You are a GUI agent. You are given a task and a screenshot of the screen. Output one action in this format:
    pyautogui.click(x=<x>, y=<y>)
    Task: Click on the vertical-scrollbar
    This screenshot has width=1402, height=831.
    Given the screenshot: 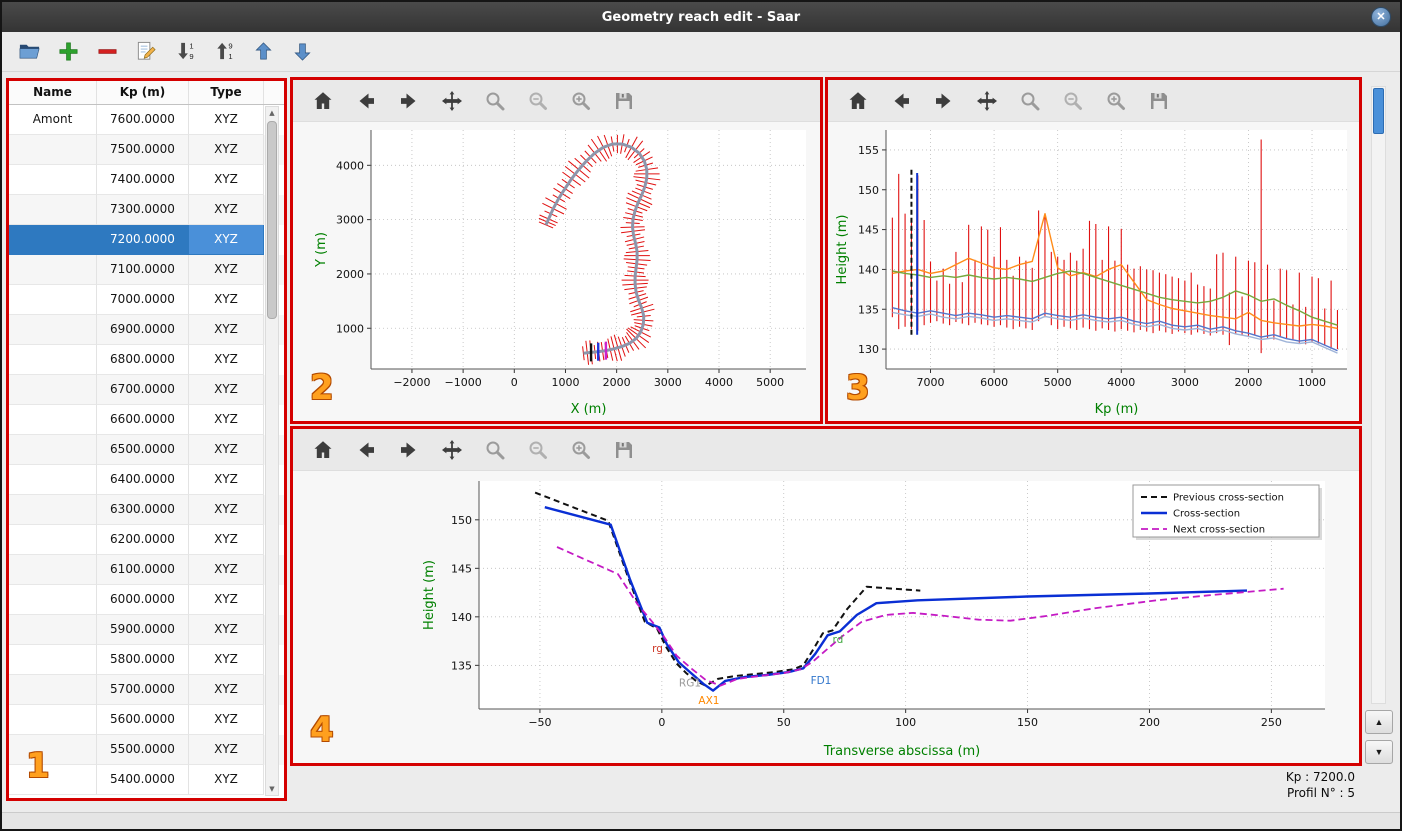 What is the action you would take?
    pyautogui.click(x=1378, y=395)
    